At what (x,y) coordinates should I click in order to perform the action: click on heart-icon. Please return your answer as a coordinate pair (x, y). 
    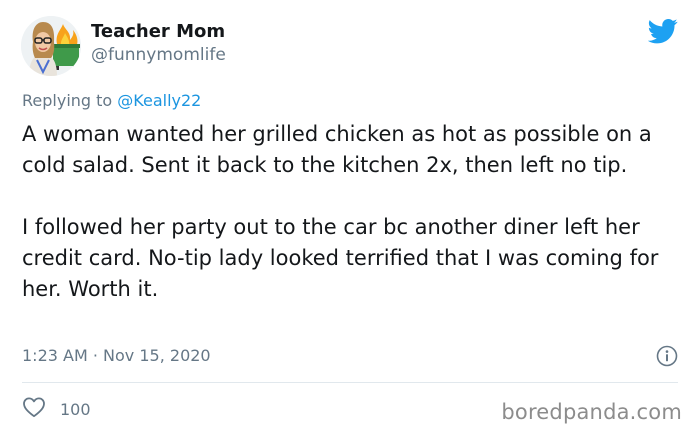
    Looking at the image, I should click on (34, 409).